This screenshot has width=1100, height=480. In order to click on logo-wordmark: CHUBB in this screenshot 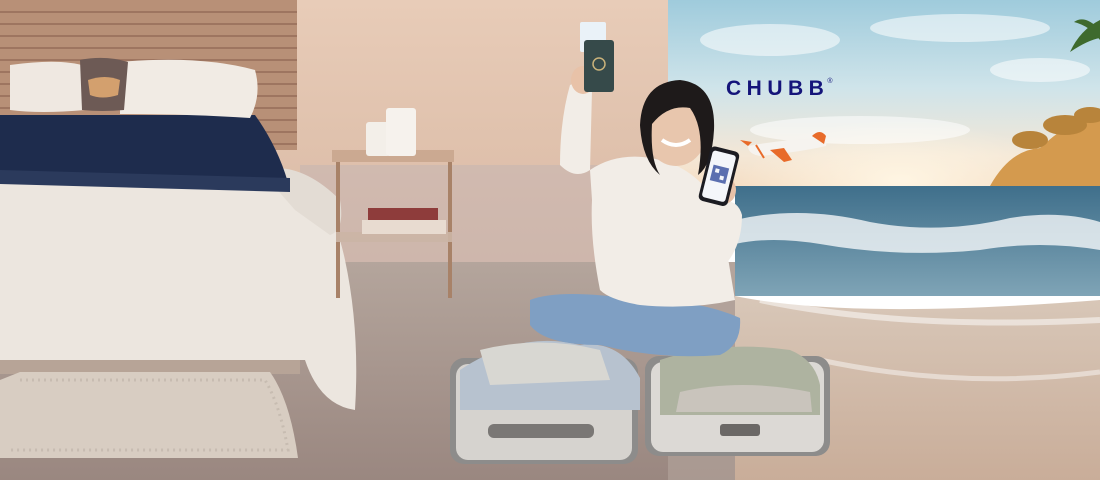, I will do `click(778, 88)`.